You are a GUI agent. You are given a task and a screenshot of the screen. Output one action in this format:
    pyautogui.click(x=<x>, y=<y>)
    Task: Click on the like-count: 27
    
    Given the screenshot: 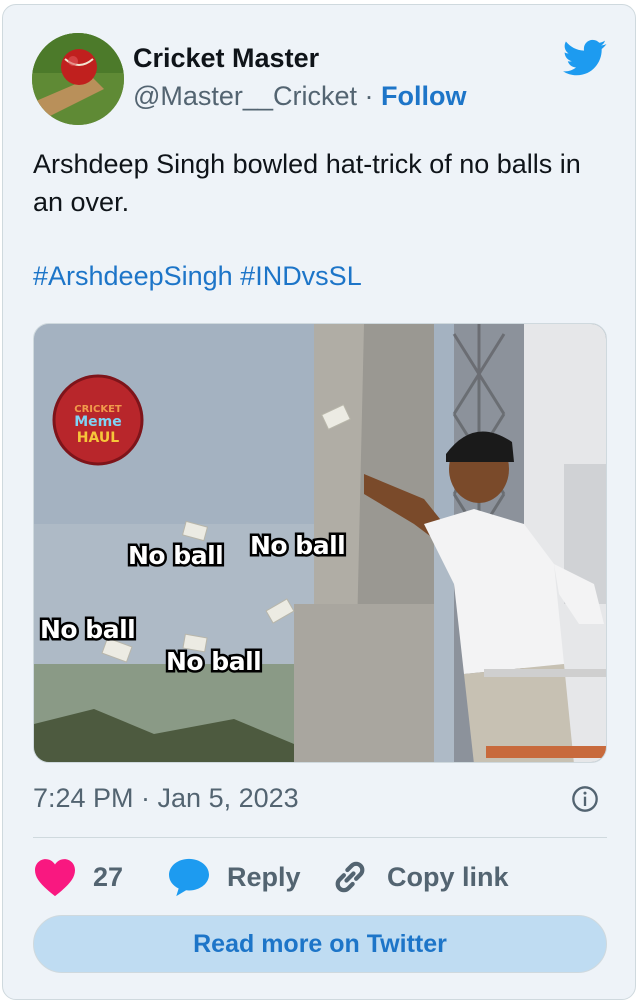 What is the action you would take?
    pyautogui.click(x=108, y=876)
    